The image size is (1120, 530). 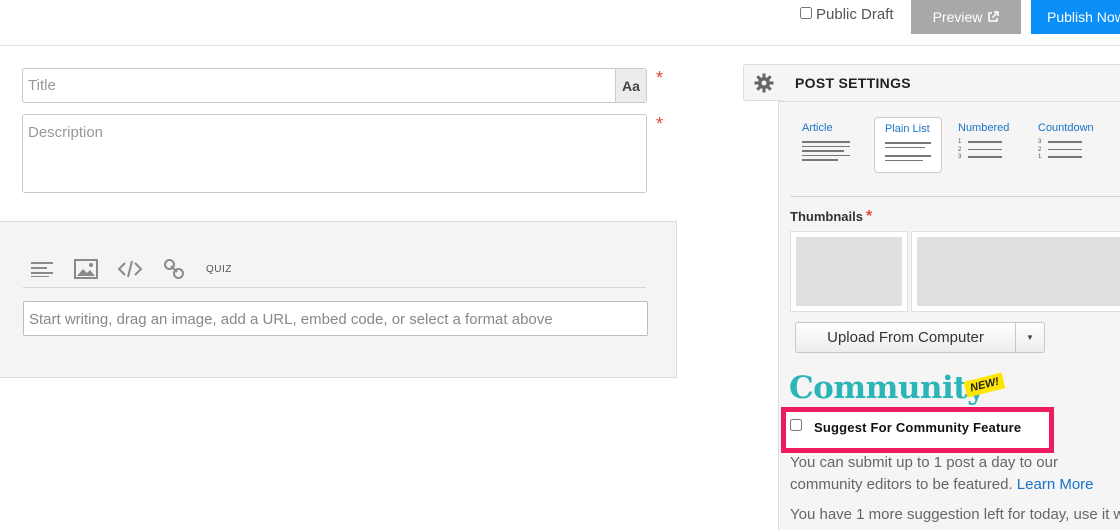 What do you see at coordinates (907, 129) in the screenshot?
I see `format-plain-list-label: Plain List` at bounding box center [907, 129].